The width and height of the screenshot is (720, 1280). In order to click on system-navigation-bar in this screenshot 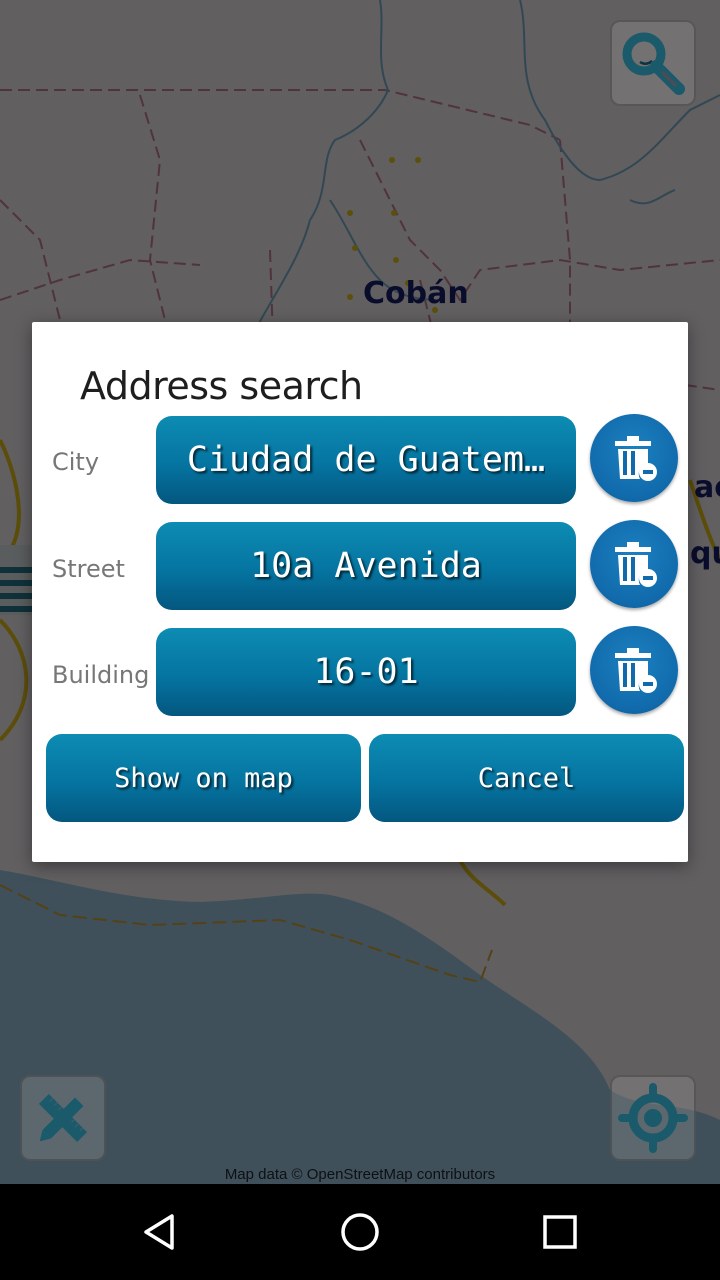, I will do `click(360, 1232)`.